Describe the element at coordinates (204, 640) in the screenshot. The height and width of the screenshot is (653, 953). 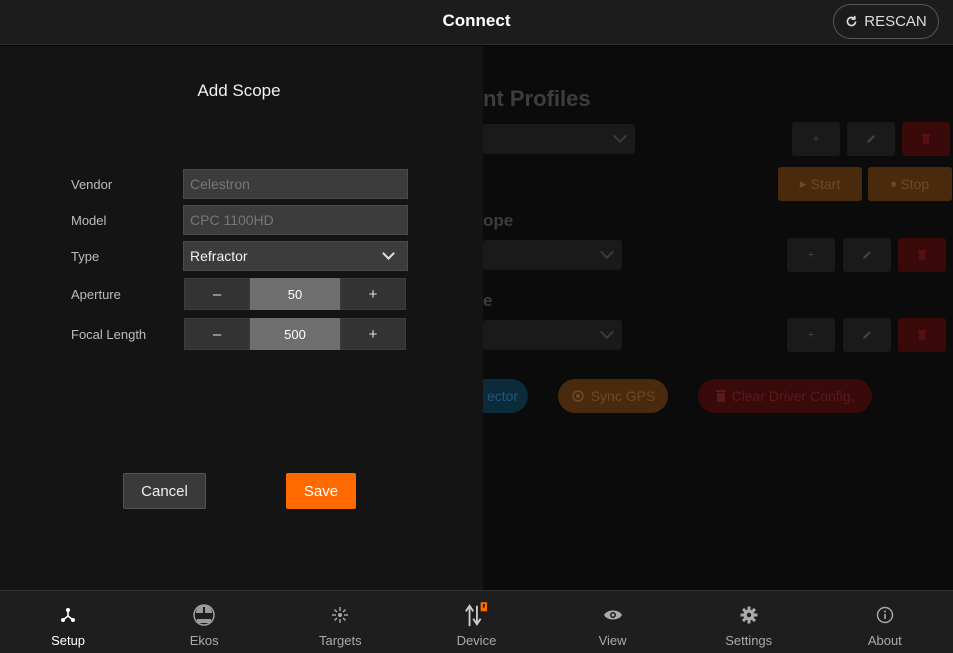
I see `nav-label-ekos: Ekos` at that location.